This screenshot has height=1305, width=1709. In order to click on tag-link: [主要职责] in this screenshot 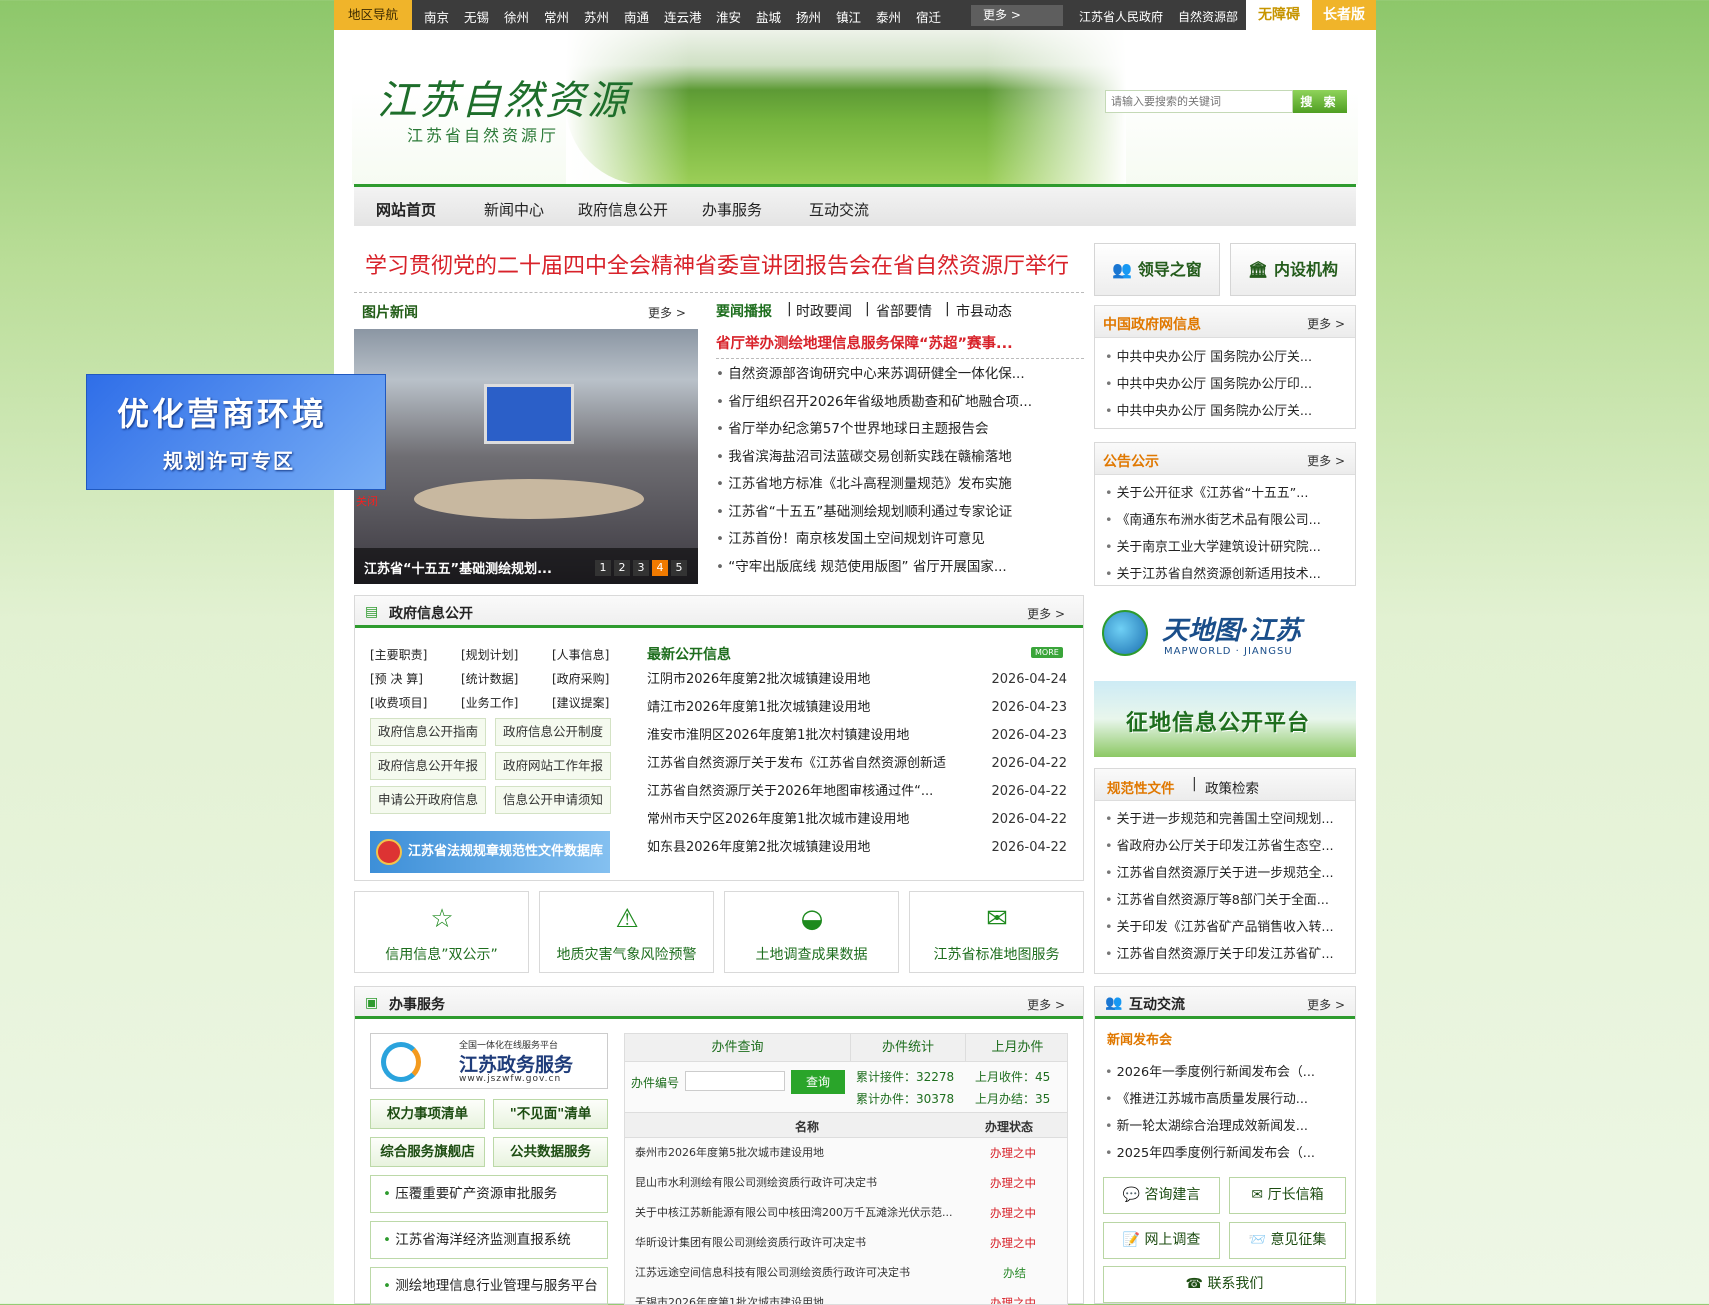, I will do `click(398, 654)`.